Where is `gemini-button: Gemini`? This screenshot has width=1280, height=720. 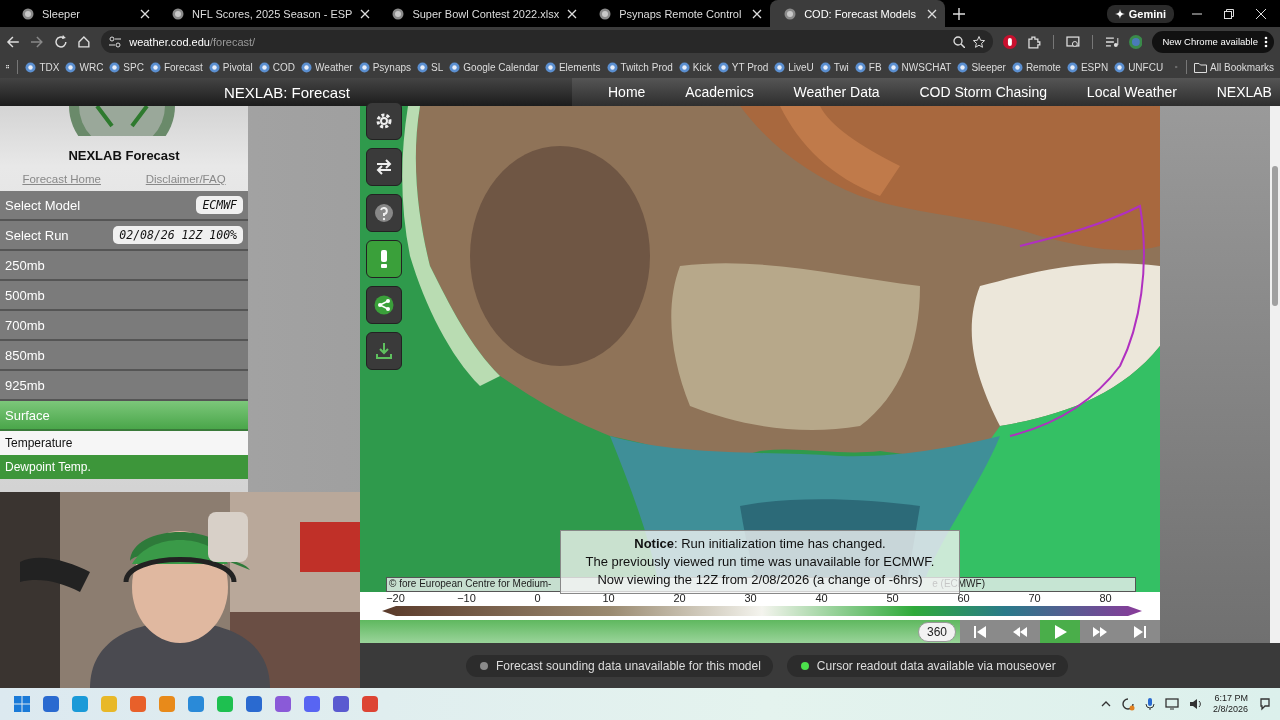
gemini-button: Gemini is located at coordinates (1140, 13).